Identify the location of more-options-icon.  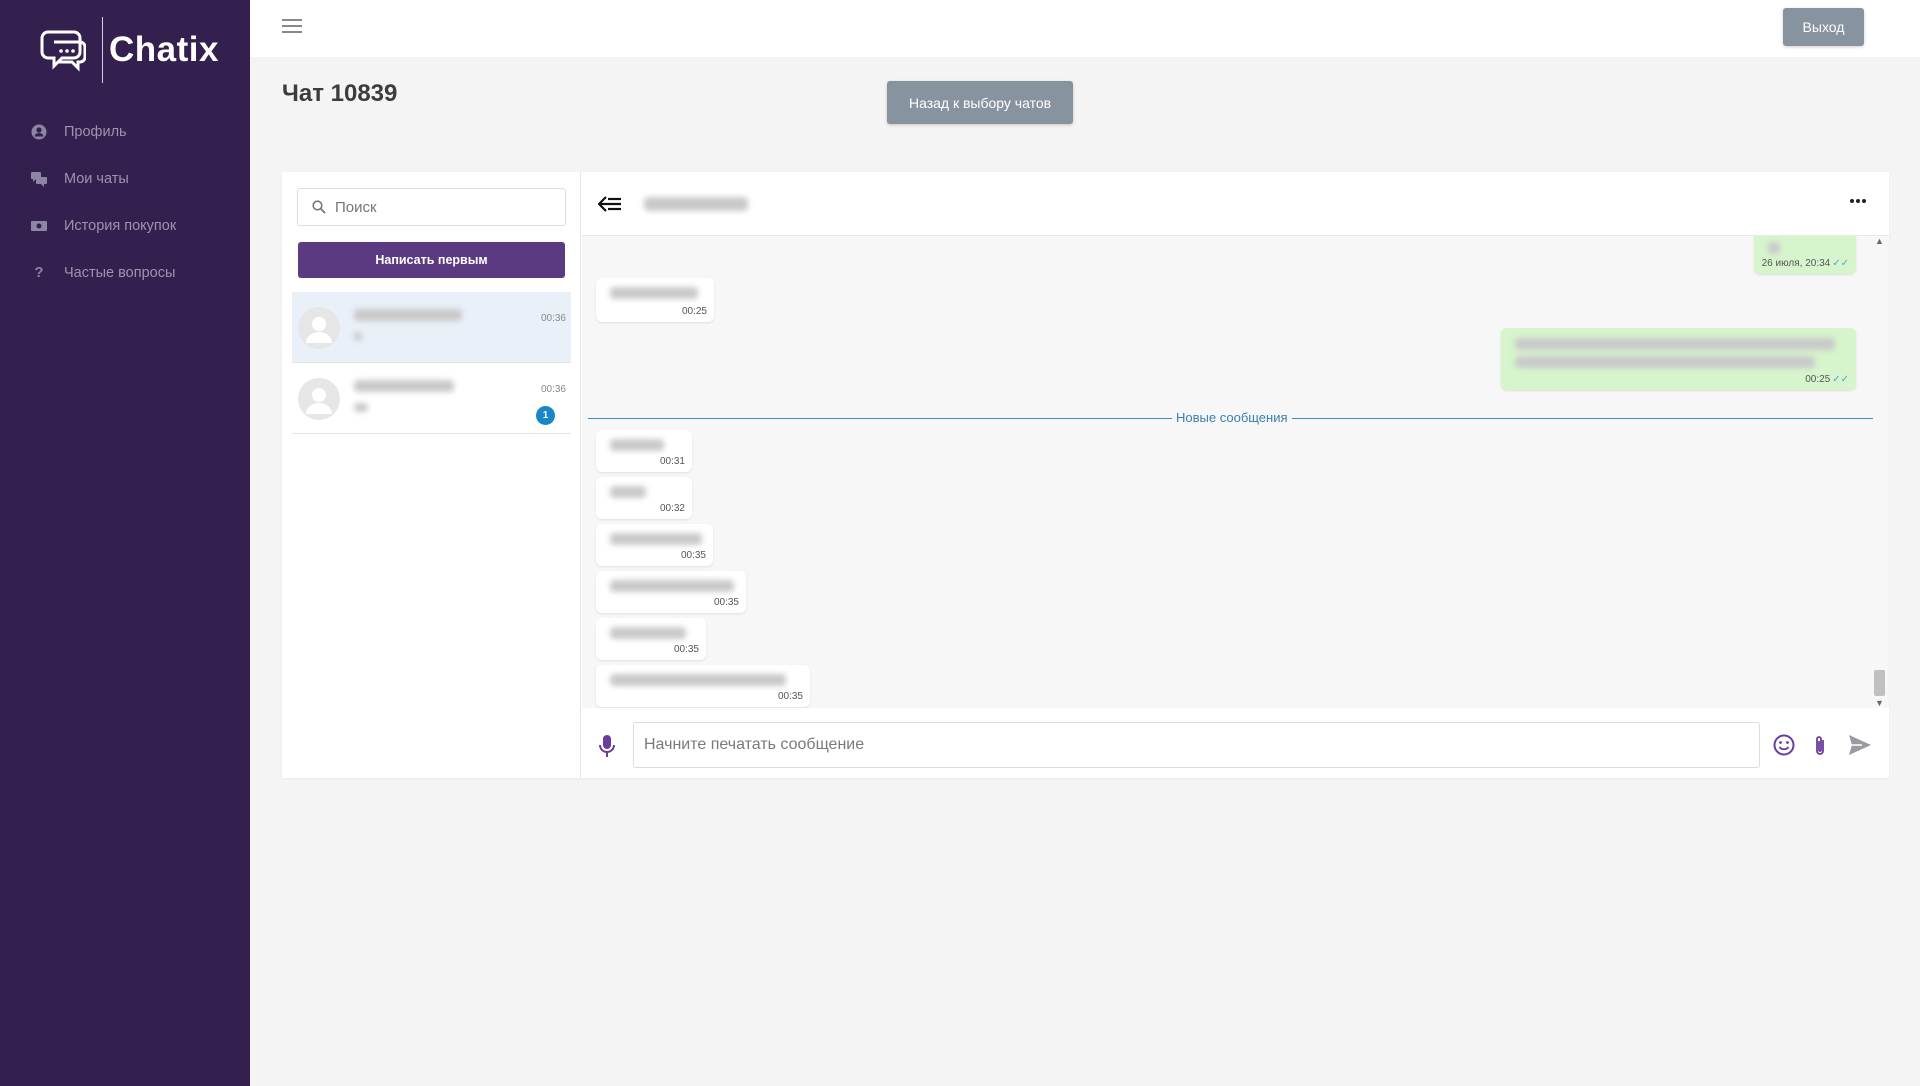
(1858, 201).